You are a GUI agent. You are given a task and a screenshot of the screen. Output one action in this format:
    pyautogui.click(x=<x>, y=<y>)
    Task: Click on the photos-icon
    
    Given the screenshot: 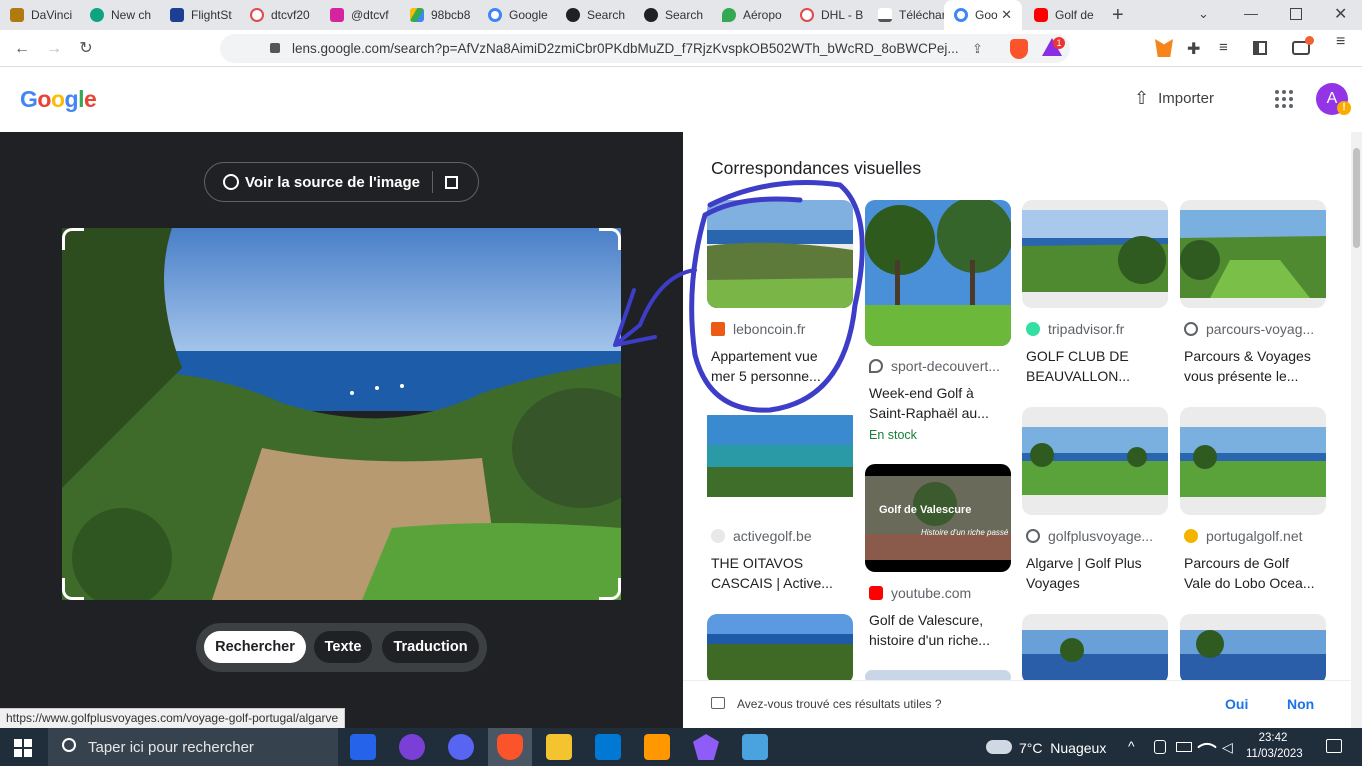 What is the action you would take?
    pyautogui.click(x=755, y=747)
    